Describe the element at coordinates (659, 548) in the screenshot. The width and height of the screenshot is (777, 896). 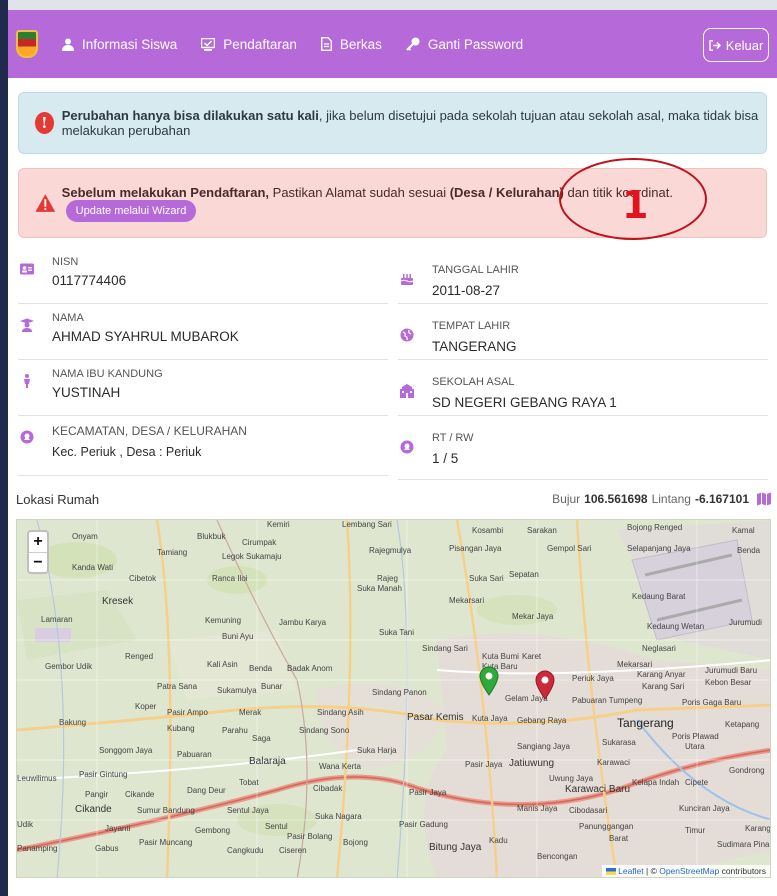
I see `map-place-label: Selapanjang Jaya` at that location.